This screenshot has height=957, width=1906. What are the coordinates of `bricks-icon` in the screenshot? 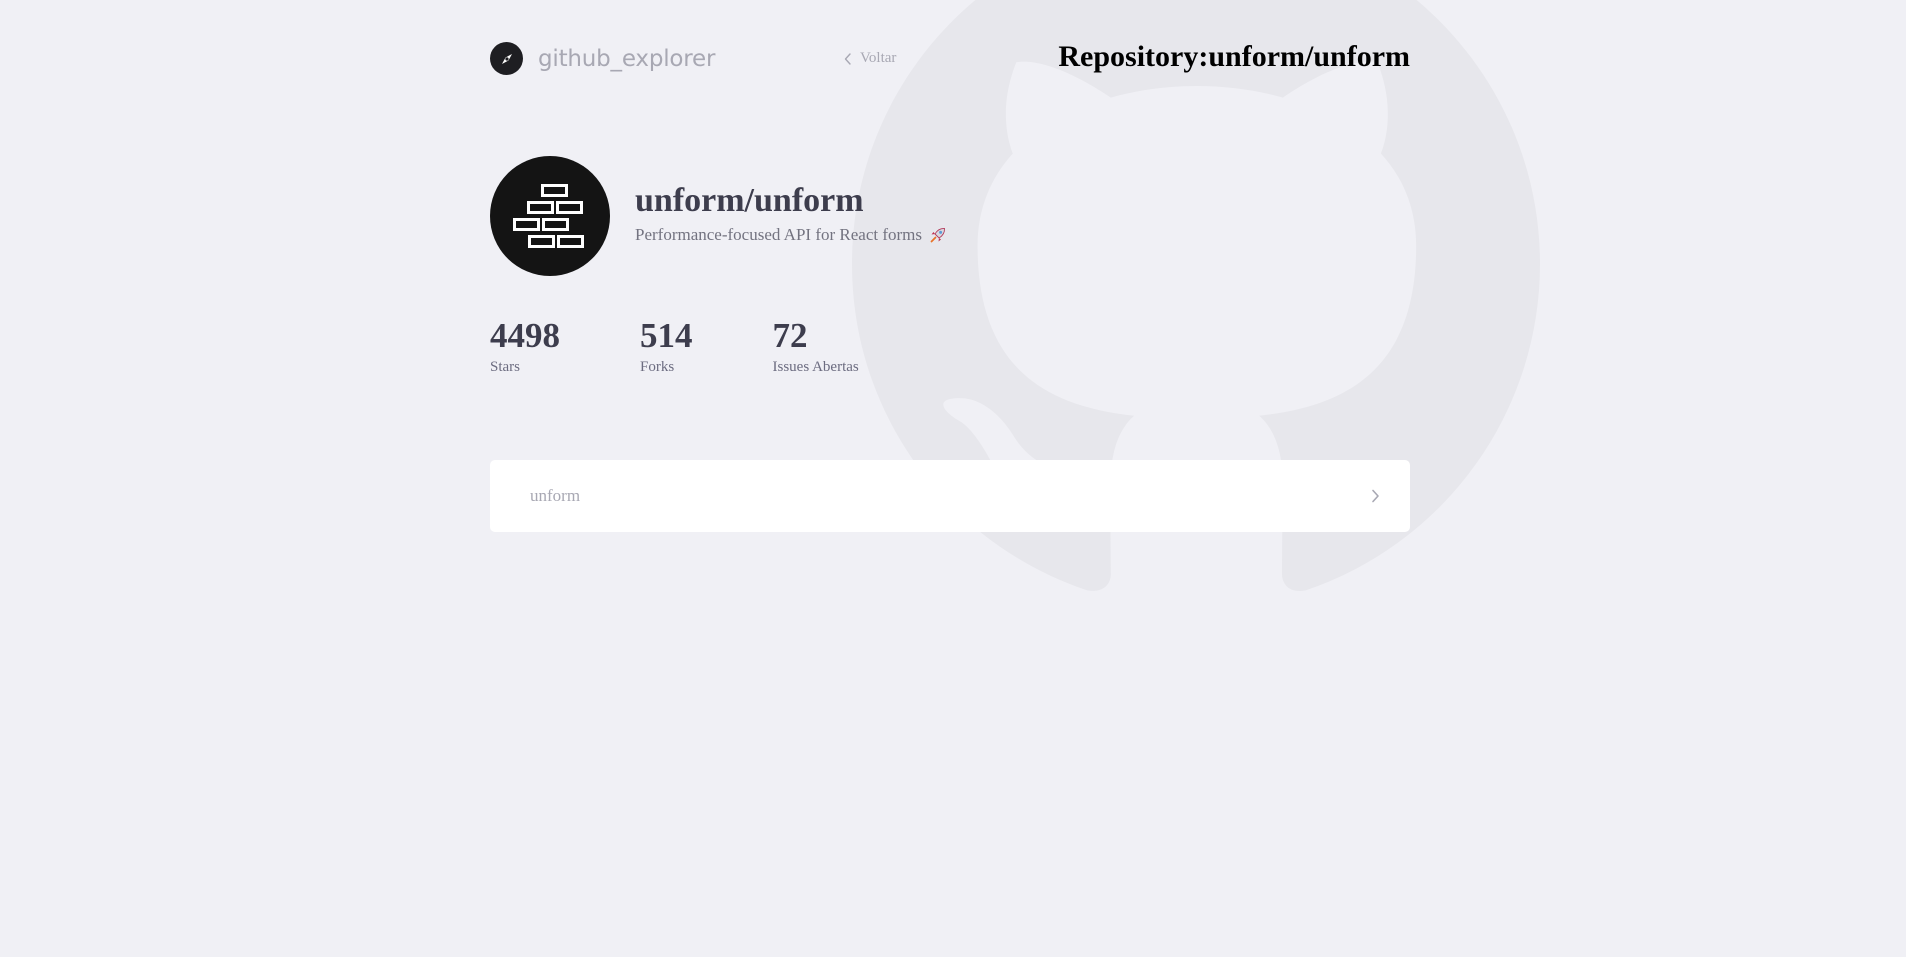 It's located at (548, 216).